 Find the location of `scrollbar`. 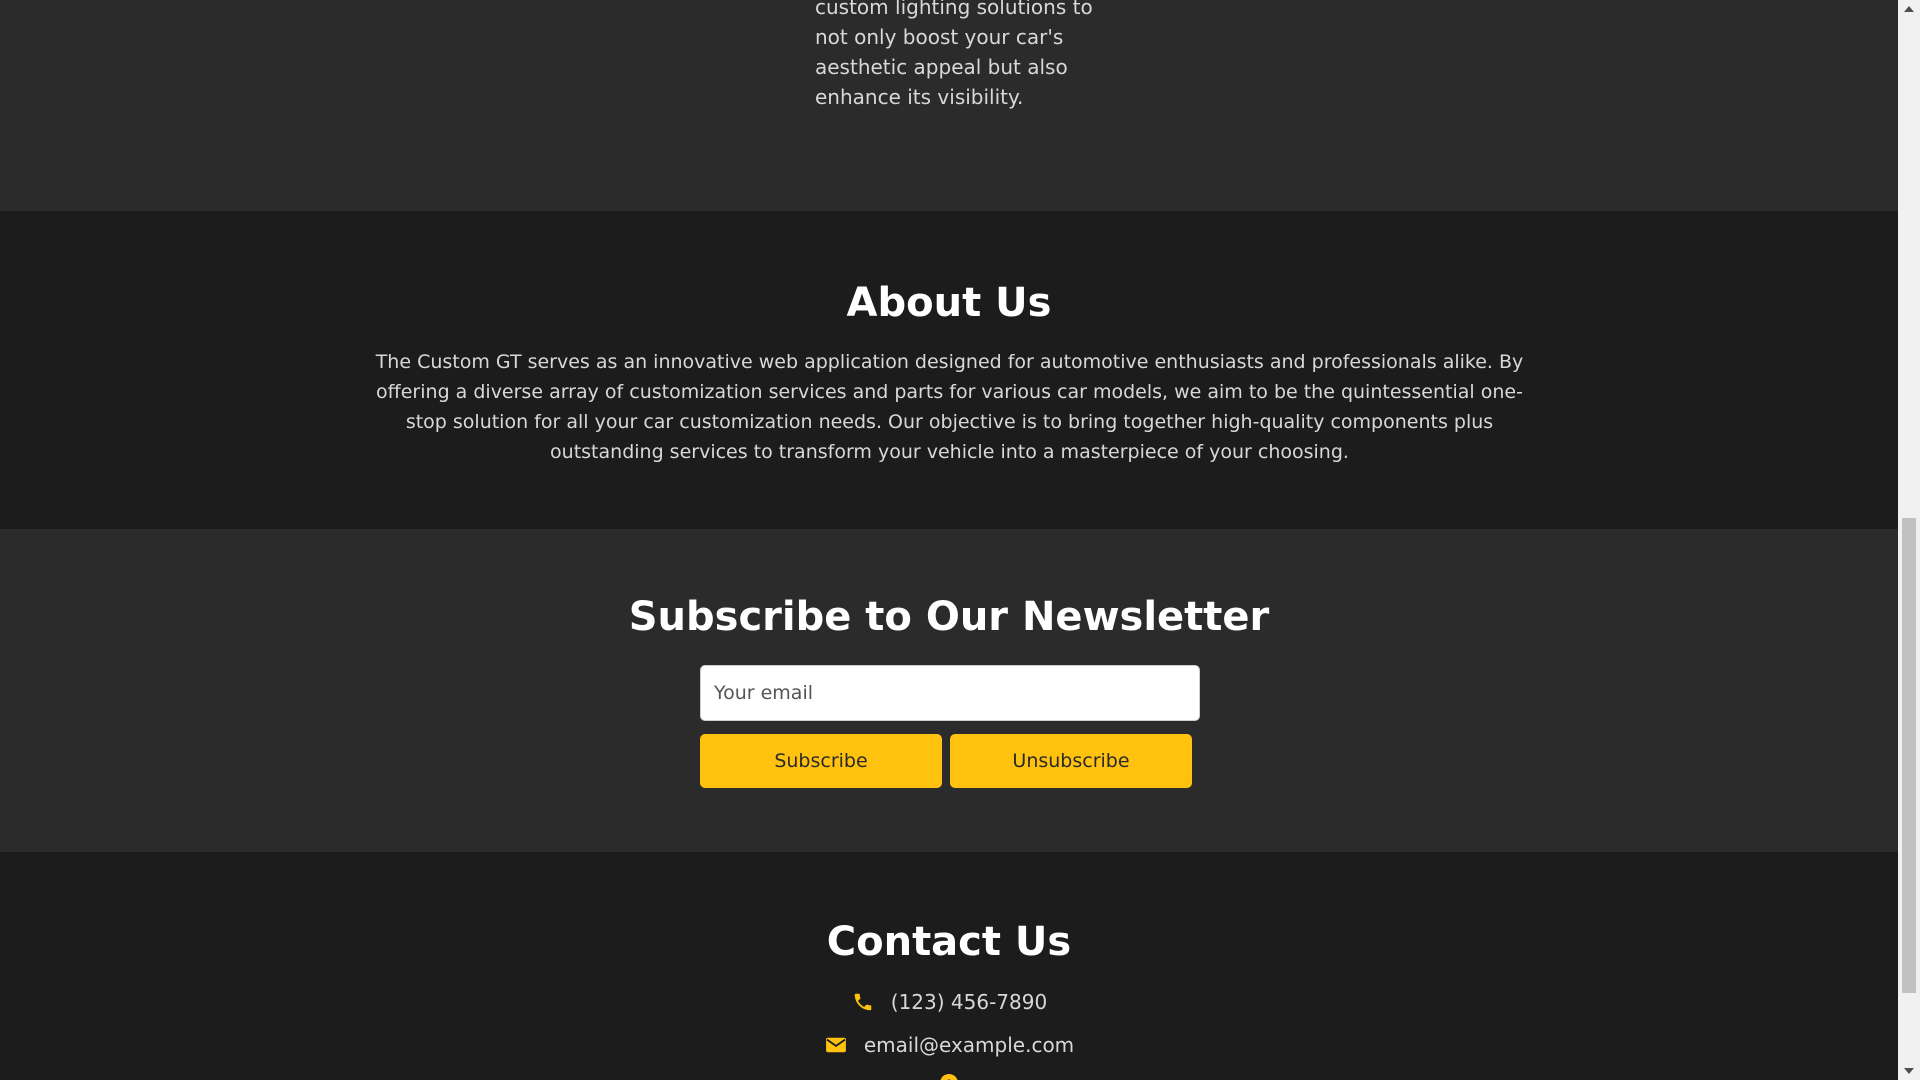

scrollbar is located at coordinates (1909, 540).